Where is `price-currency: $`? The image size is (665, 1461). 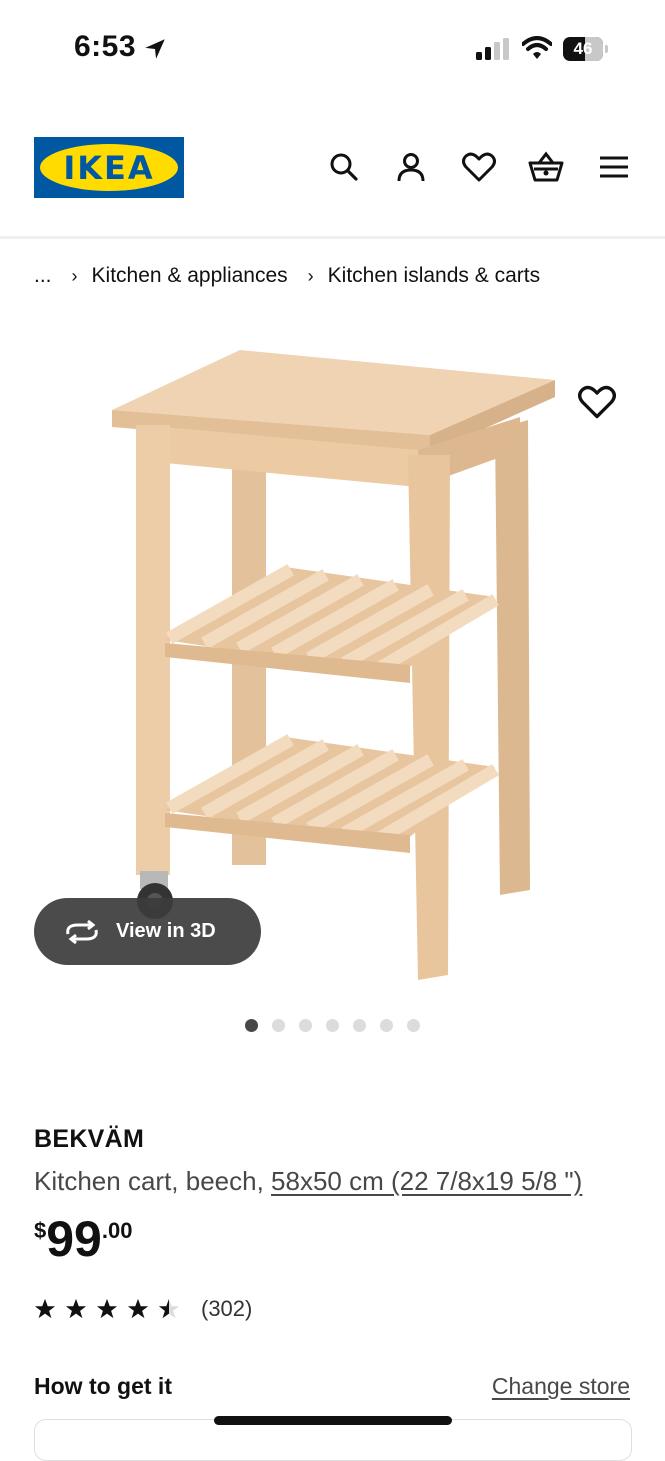 price-currency: $ is located at coordinates (40, 1230).